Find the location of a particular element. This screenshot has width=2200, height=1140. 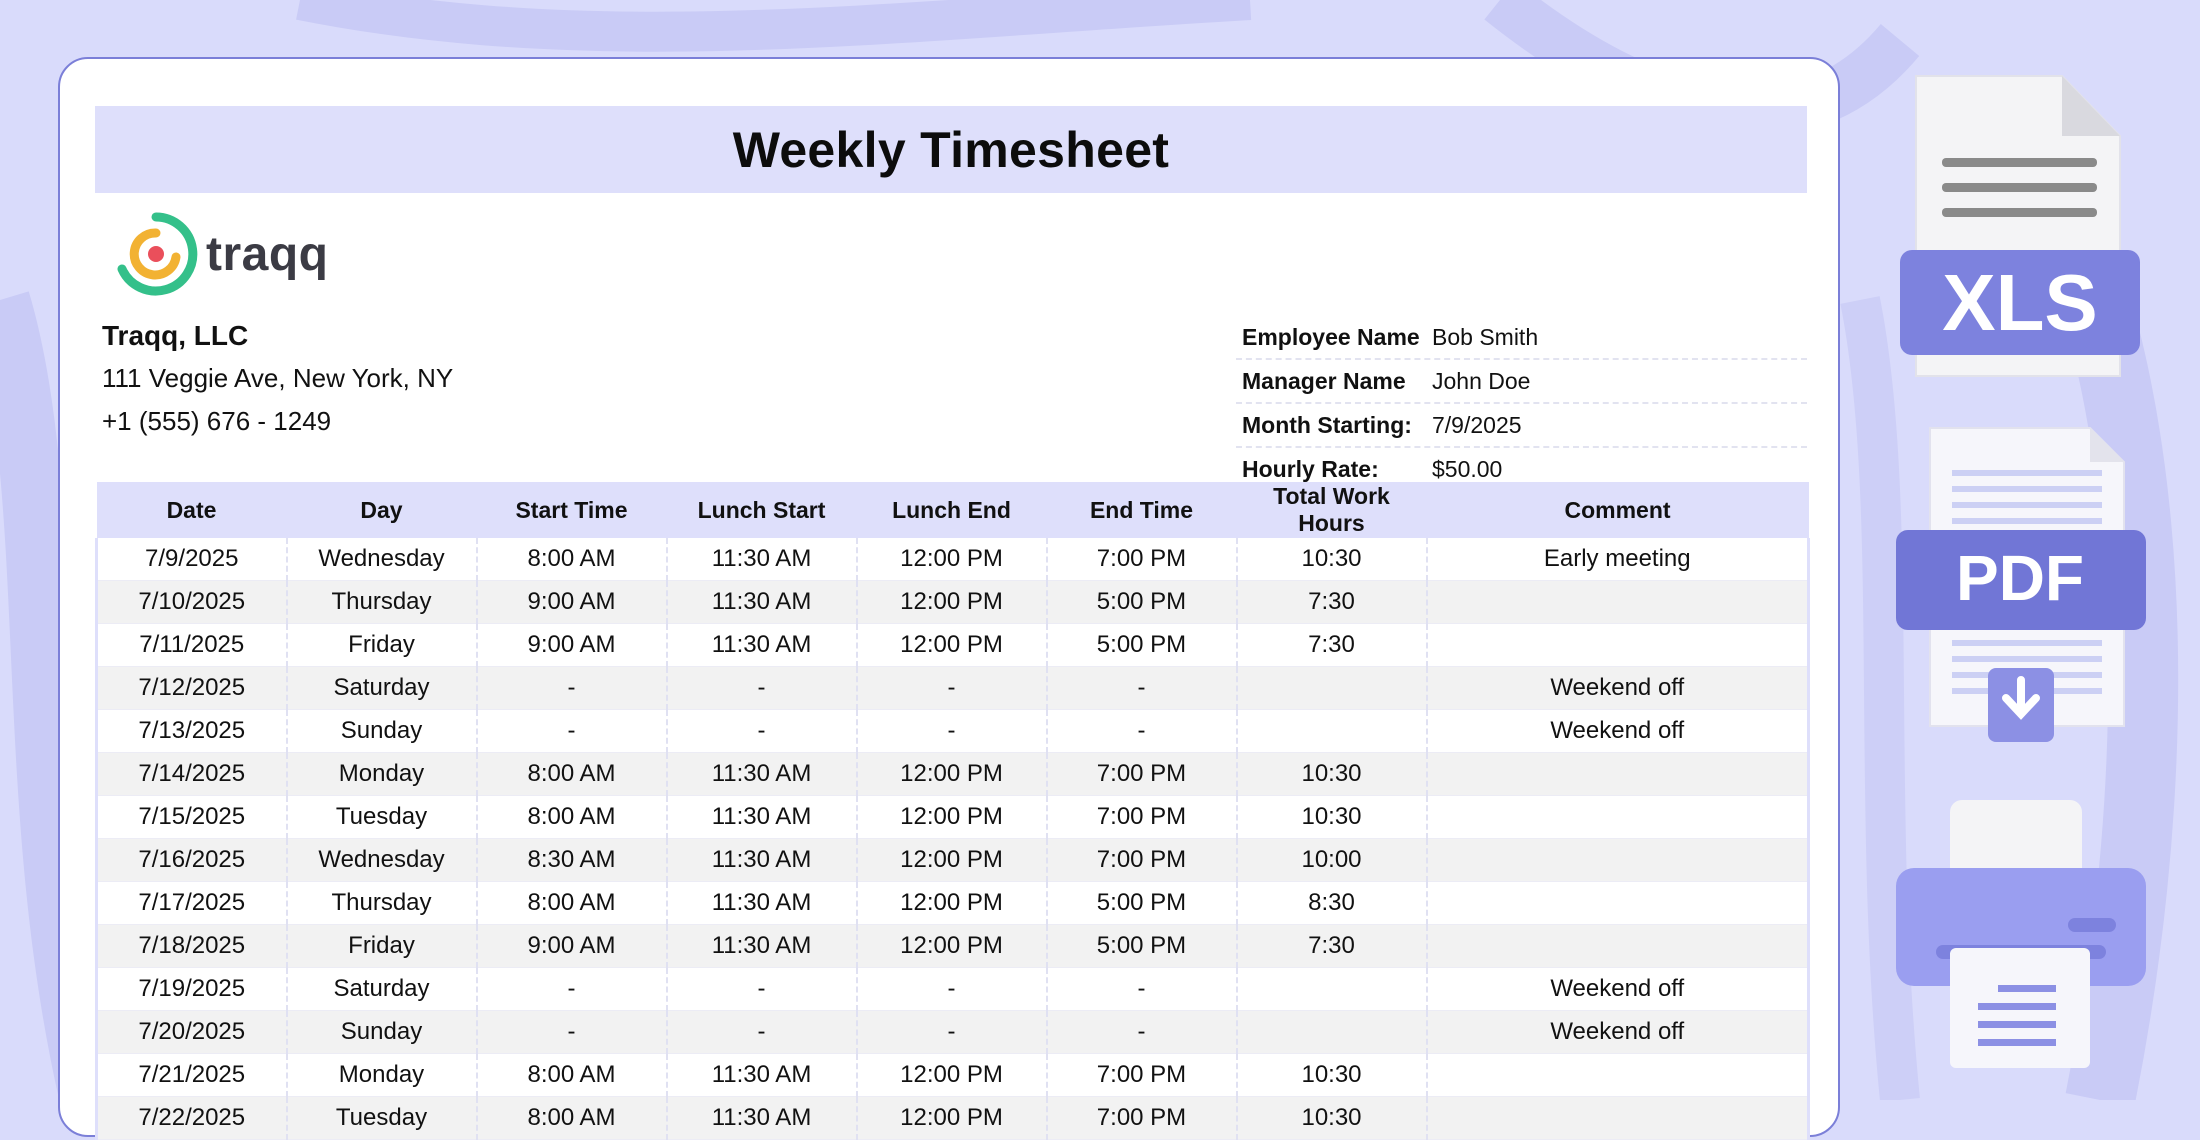

cell-date: 7/12/2025 is located at coordinates (191, 688).